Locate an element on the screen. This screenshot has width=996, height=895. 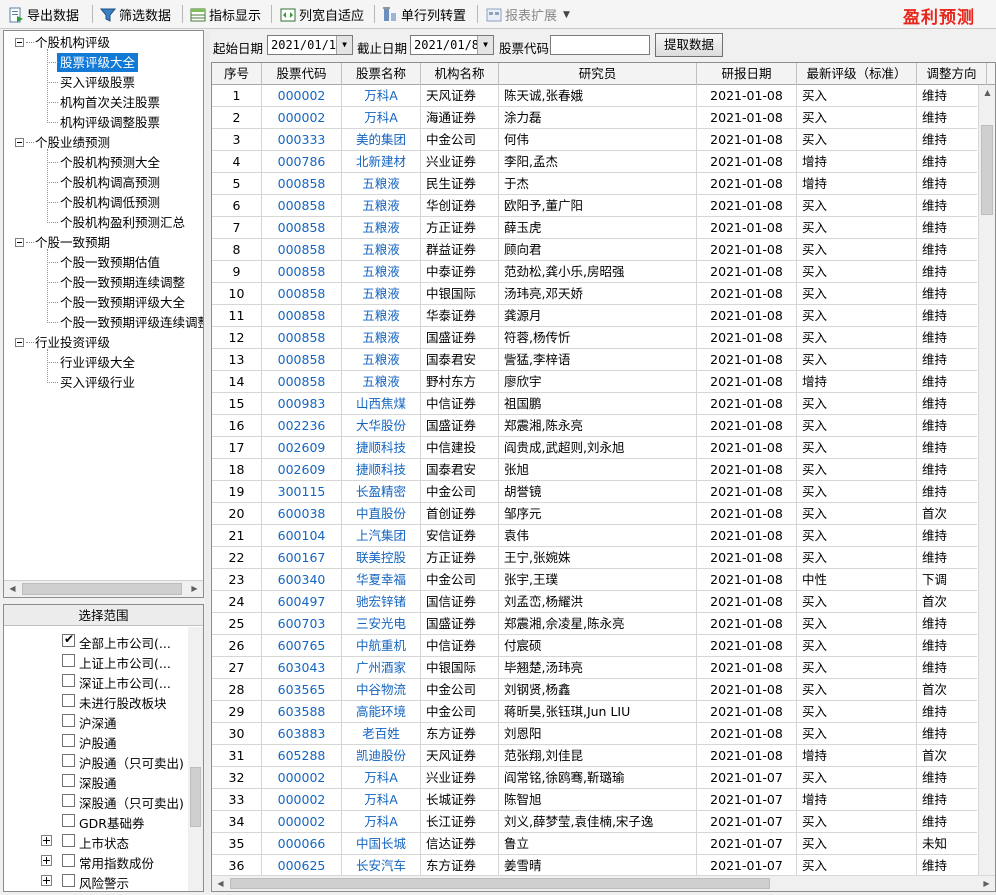
end-date-picker: 2021/01/8 ▼ is located at coordinates (452, 45).